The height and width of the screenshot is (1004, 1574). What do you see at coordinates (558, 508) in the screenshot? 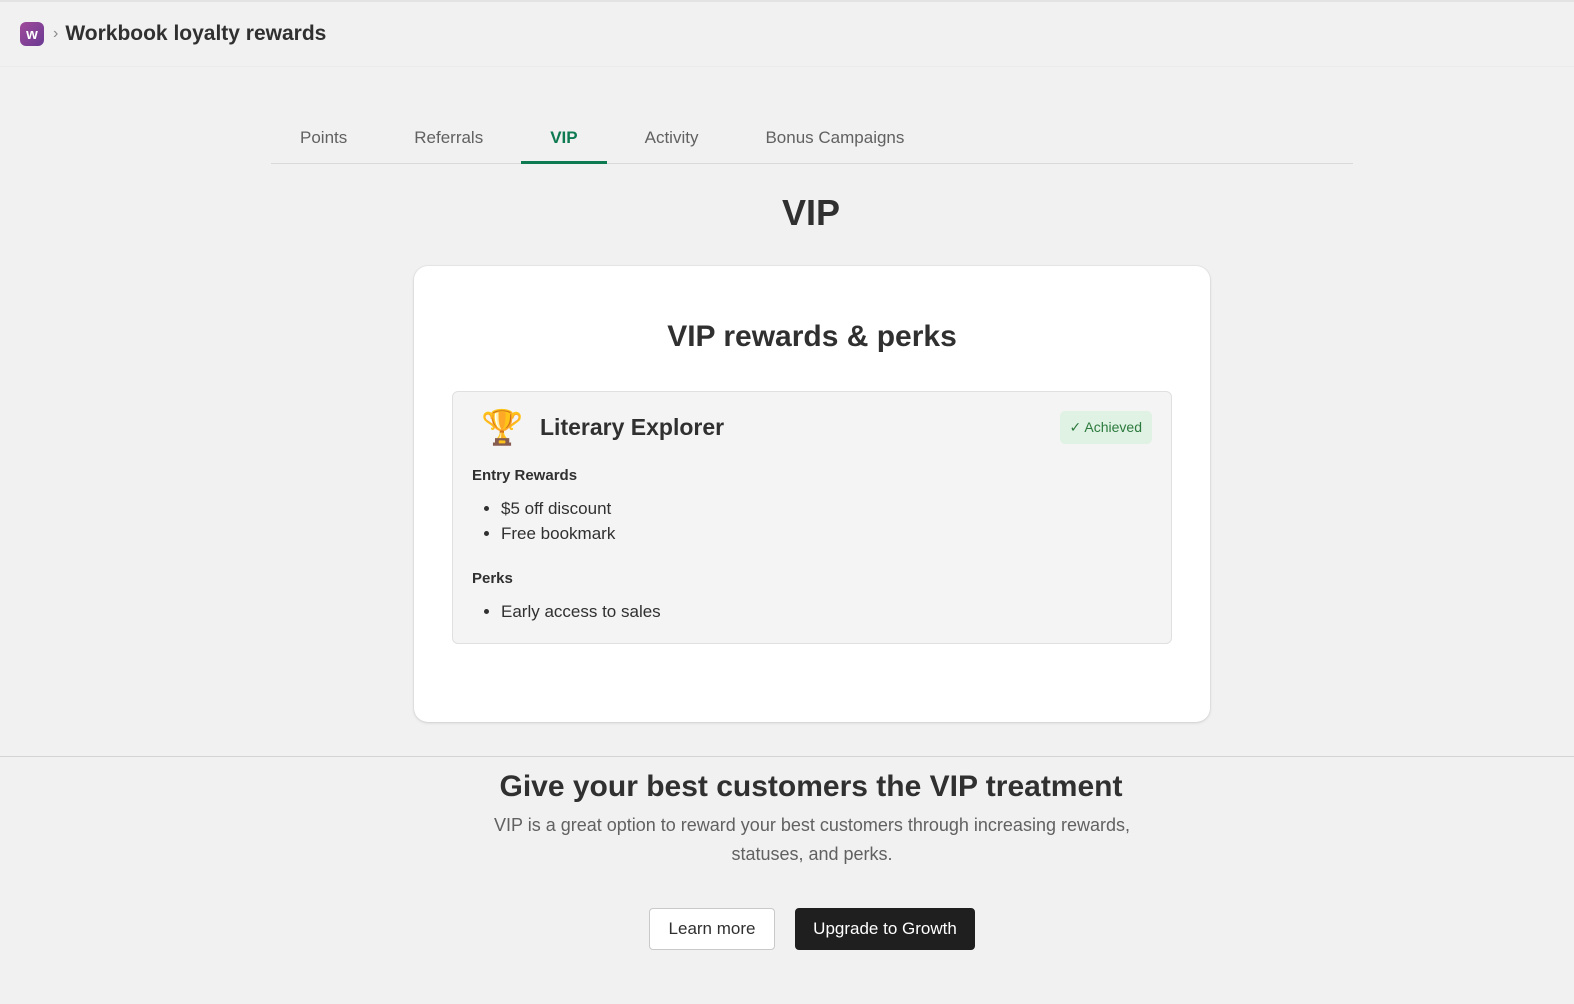
I see `list-item: $5 off discount` at bounding box center [558, 508].